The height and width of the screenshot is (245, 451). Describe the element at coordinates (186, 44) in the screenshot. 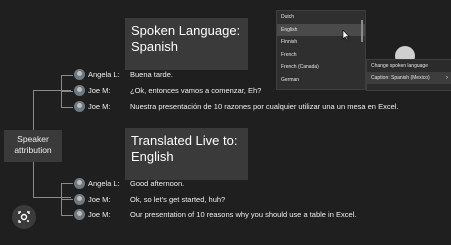

I see `spoken-language-title: Spoken Language: Spanish` at that location.